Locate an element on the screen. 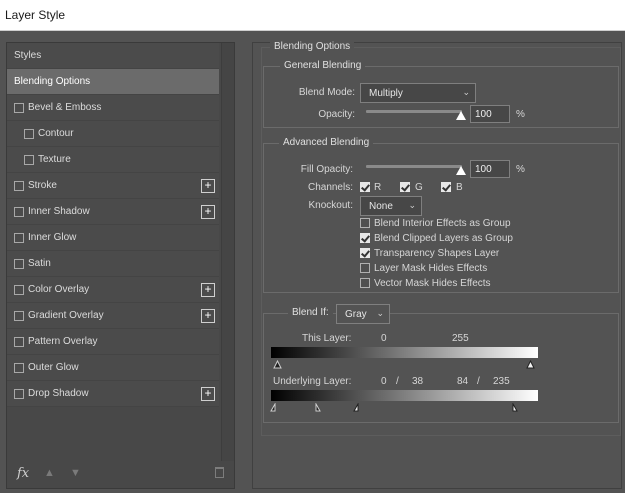  style-checkbox-color-overlay is located at coordinates (19, 290).